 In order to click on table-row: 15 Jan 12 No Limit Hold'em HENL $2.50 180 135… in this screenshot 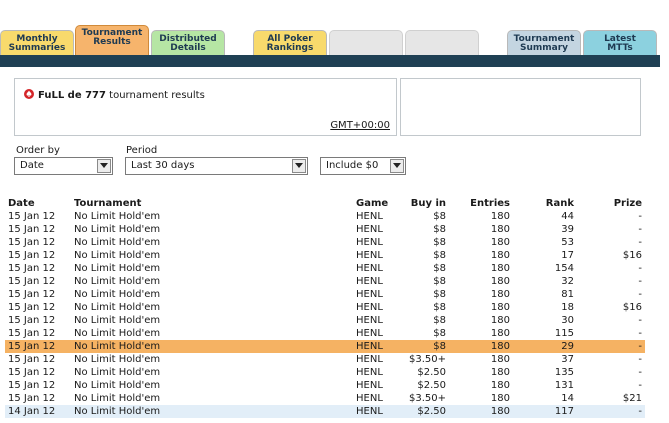, I will do `click(325, 372)`.